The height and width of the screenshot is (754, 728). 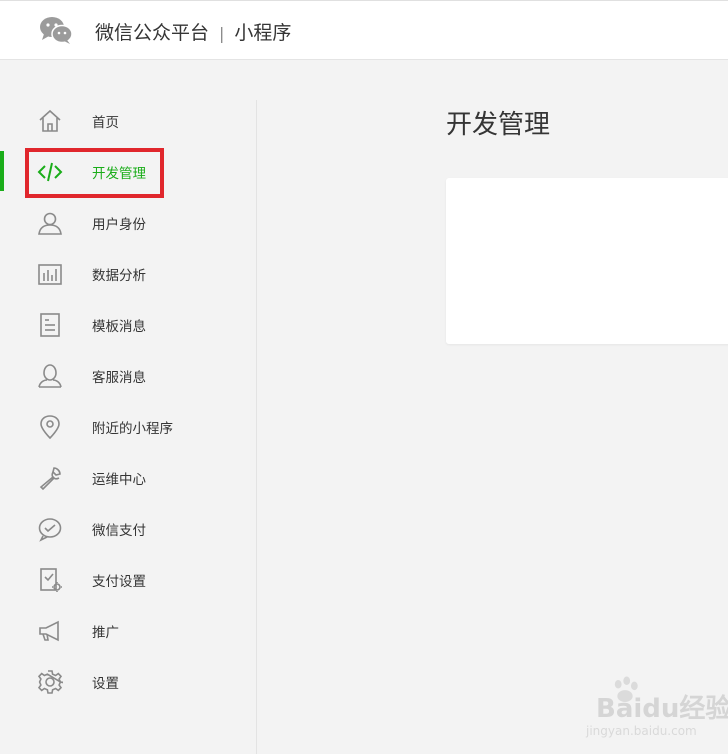 I want to click on sidebar-item-label: 附近的小程序, so click(x=132, y=429).